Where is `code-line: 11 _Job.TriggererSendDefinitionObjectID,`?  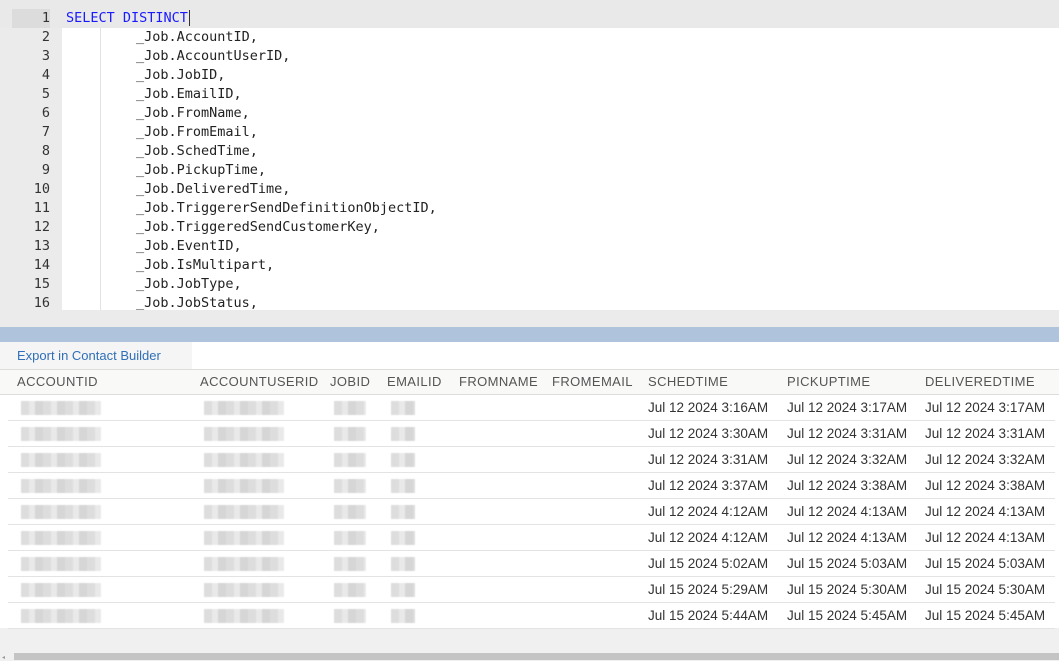
code-line: 11 _Job.TriggererSendDefinitionObjectID, is located at coordinates (529, 208).